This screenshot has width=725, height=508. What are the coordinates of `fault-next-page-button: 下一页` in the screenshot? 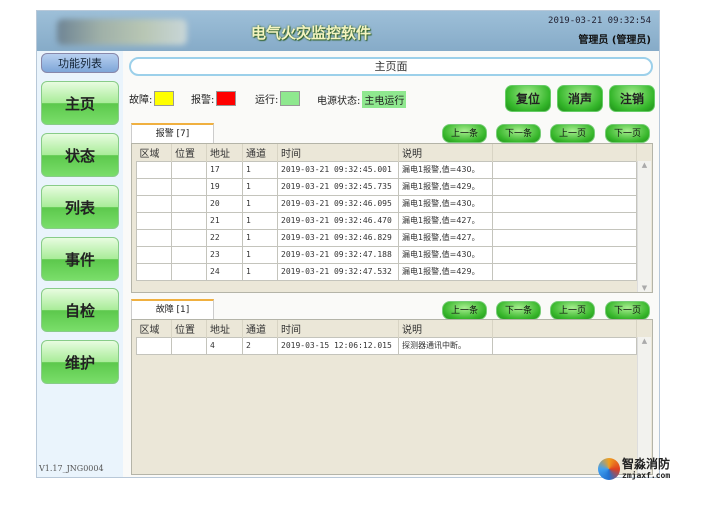 It's located at (627, 310).